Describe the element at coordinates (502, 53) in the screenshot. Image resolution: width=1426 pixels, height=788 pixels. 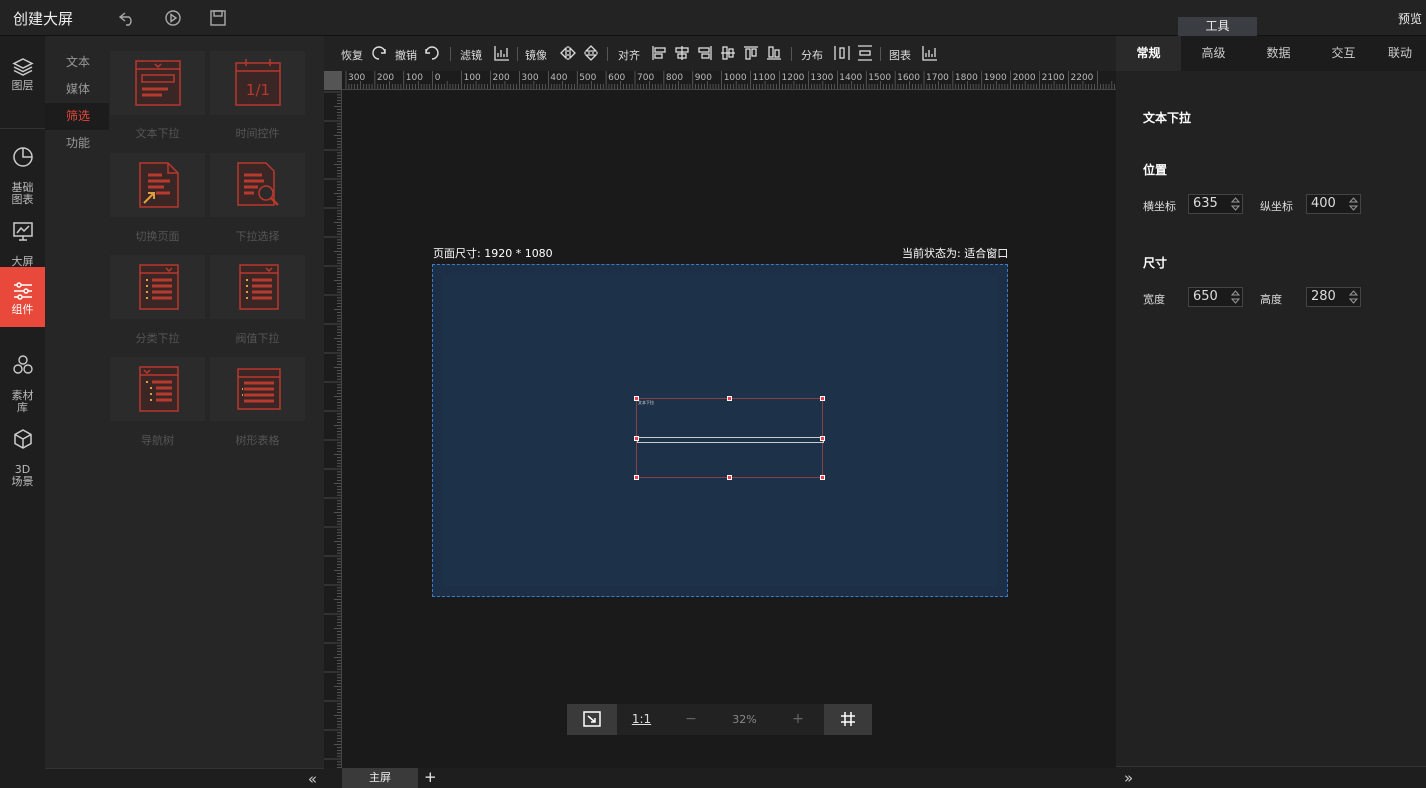
I see `filter-chart-icon` at that location.